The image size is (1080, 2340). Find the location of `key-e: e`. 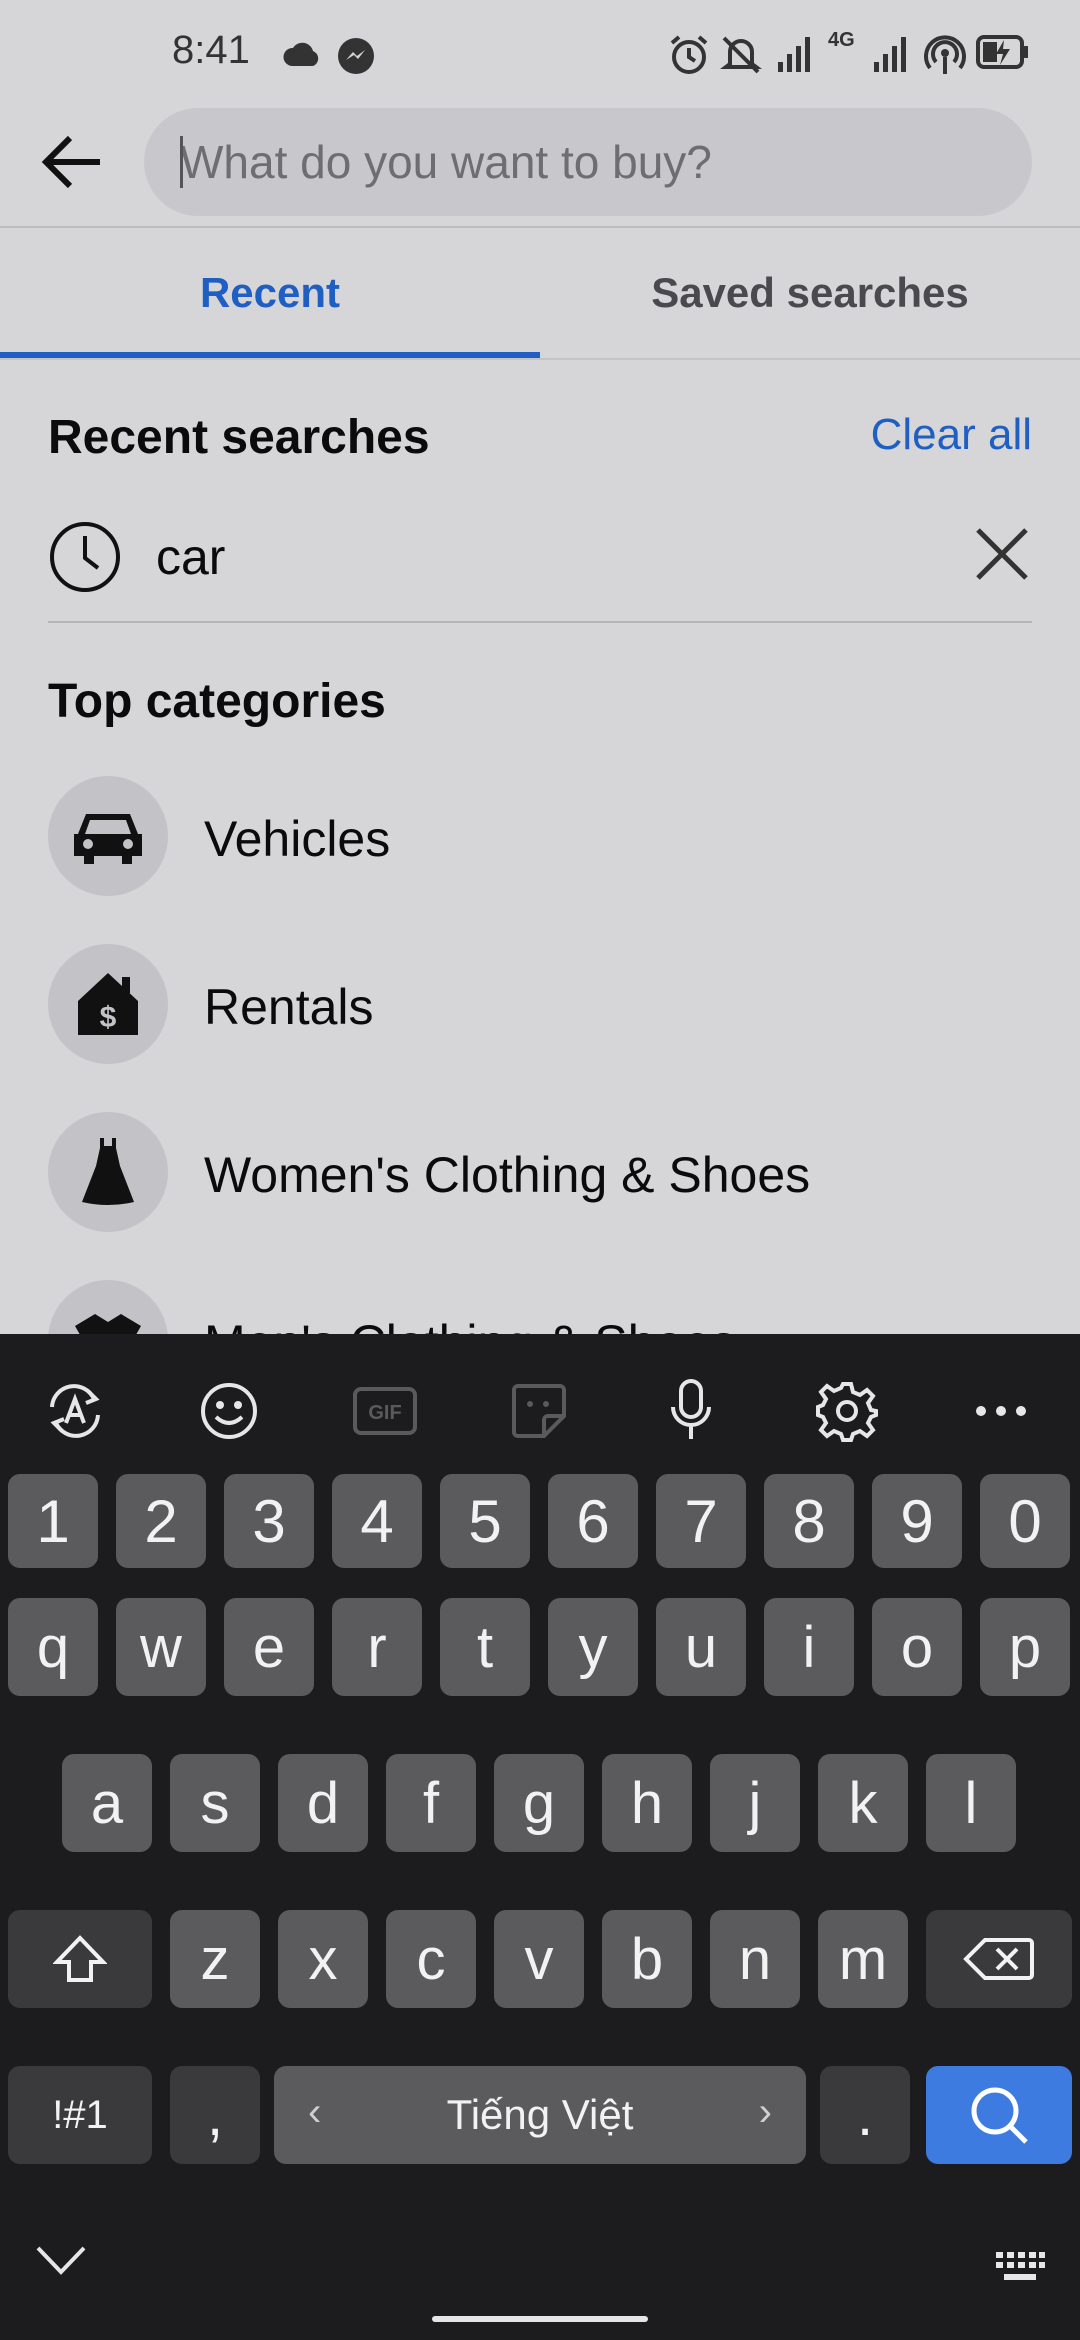

key-e: e is located at coordinates (269, 1647).